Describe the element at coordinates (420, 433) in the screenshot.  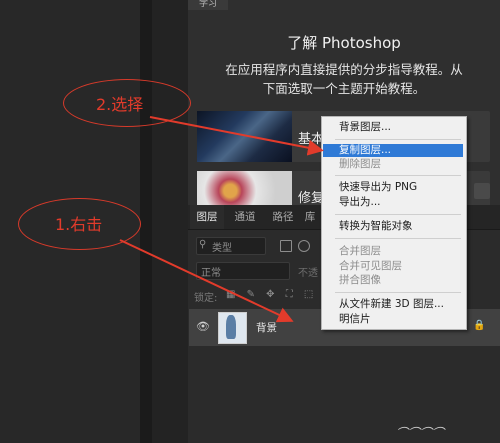
I see `watermark: ⌒⌒⌒⌒` at that location.